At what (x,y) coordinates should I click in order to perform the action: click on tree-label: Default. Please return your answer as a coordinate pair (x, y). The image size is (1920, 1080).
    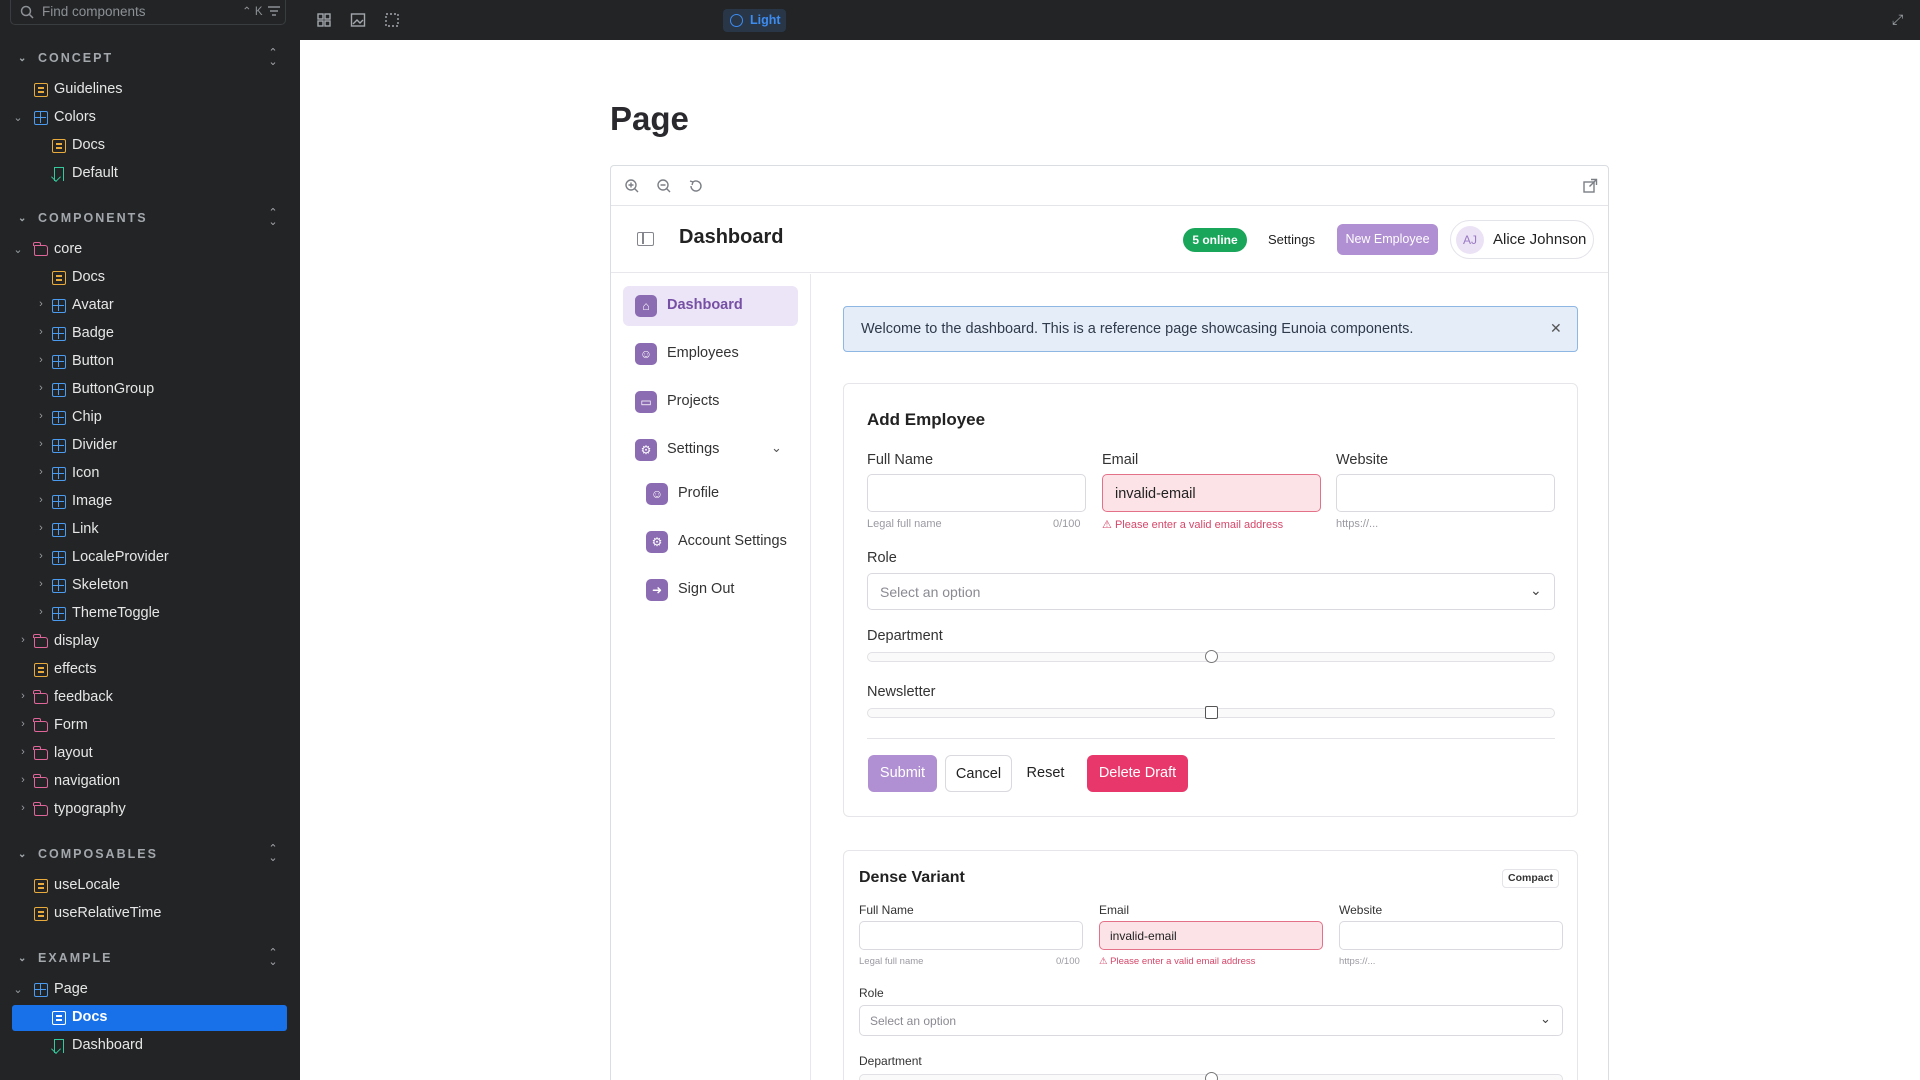
    Looking at the image, I should click on (95, 173).